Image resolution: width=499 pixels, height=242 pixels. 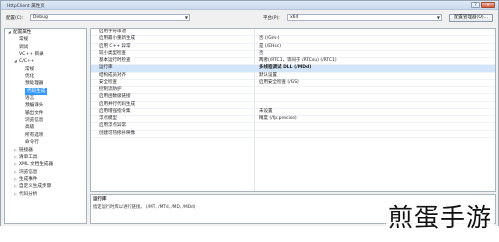 What do you see at coordinates (488, 5) in the screenshot?
I see `close-button: ✕` at bounding box center [488, 5].